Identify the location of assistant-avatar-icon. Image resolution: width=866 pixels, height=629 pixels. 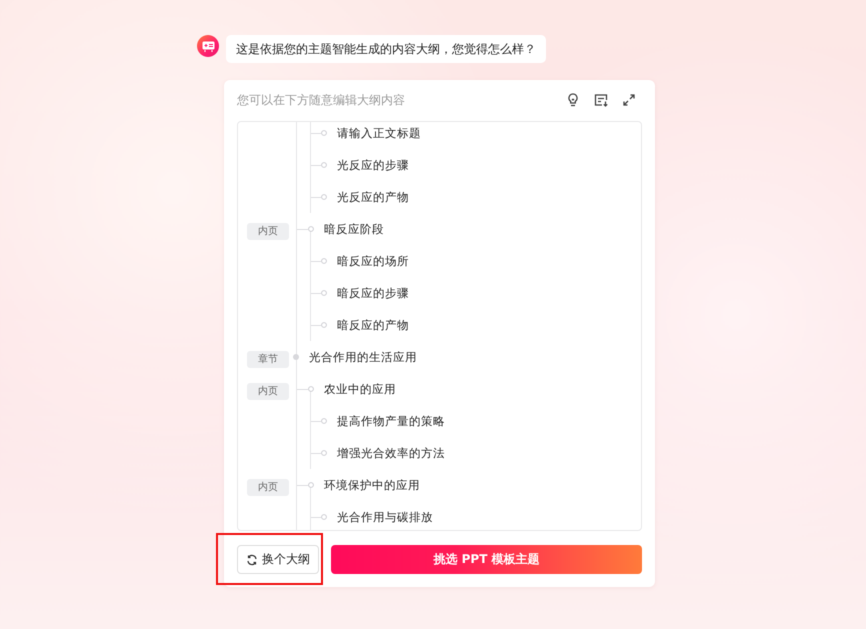
(208, 46).